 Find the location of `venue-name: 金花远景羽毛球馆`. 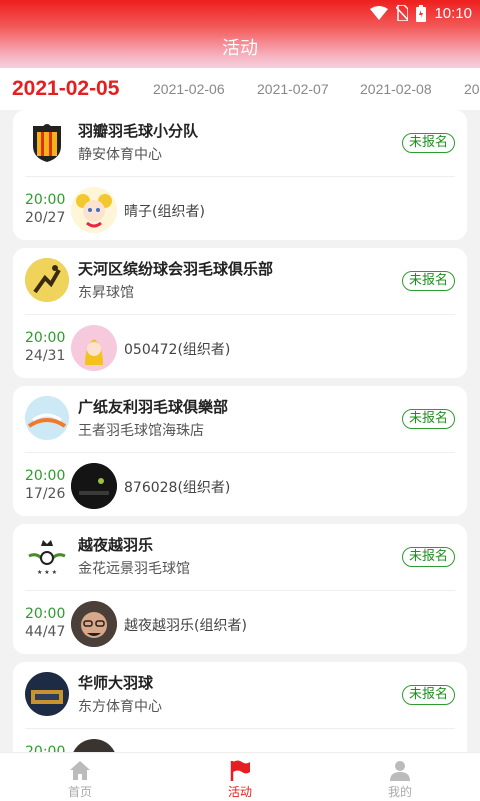

venue-name: 金花远景羽毛球馆 is located at coordinates (134, 569).